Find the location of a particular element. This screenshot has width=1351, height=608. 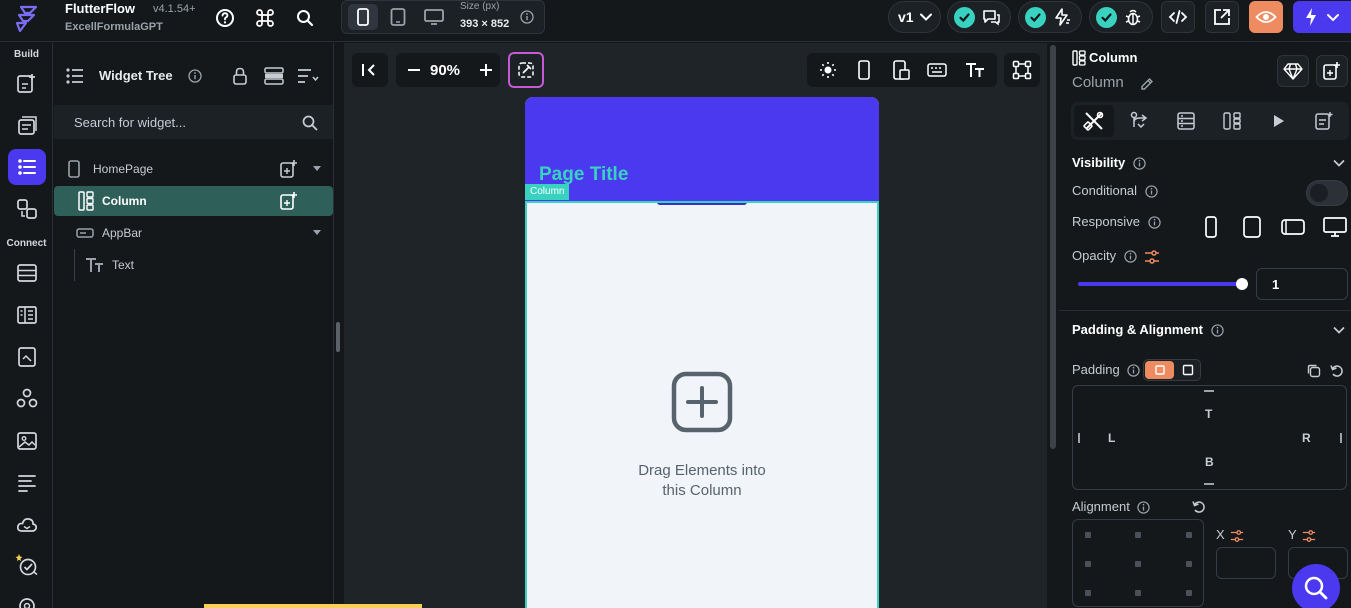

padding-right-handle is located at coordinates (1341, 438).